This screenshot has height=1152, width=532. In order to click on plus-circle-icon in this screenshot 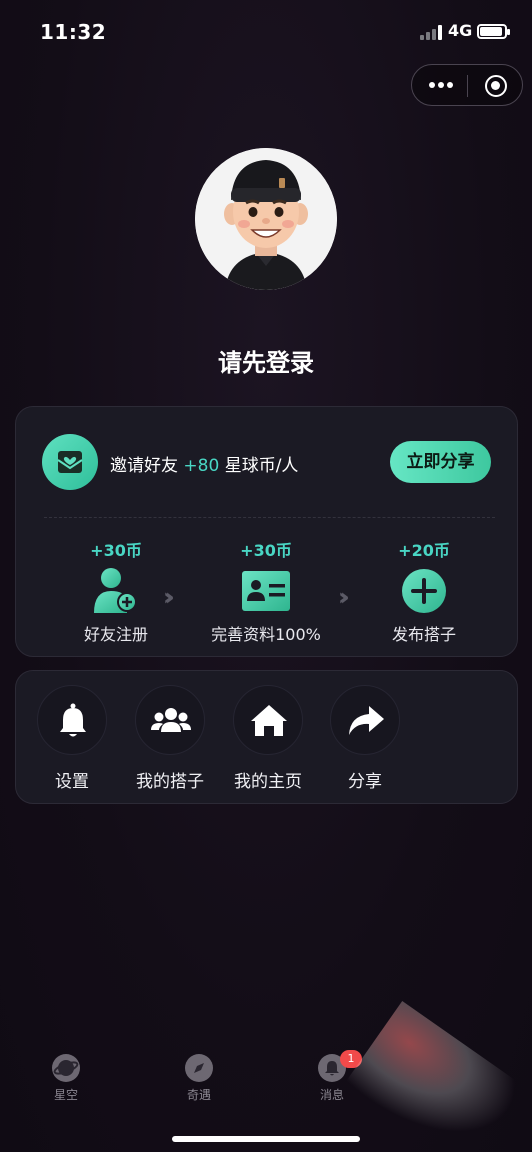, I will do `click(424, 591)`.